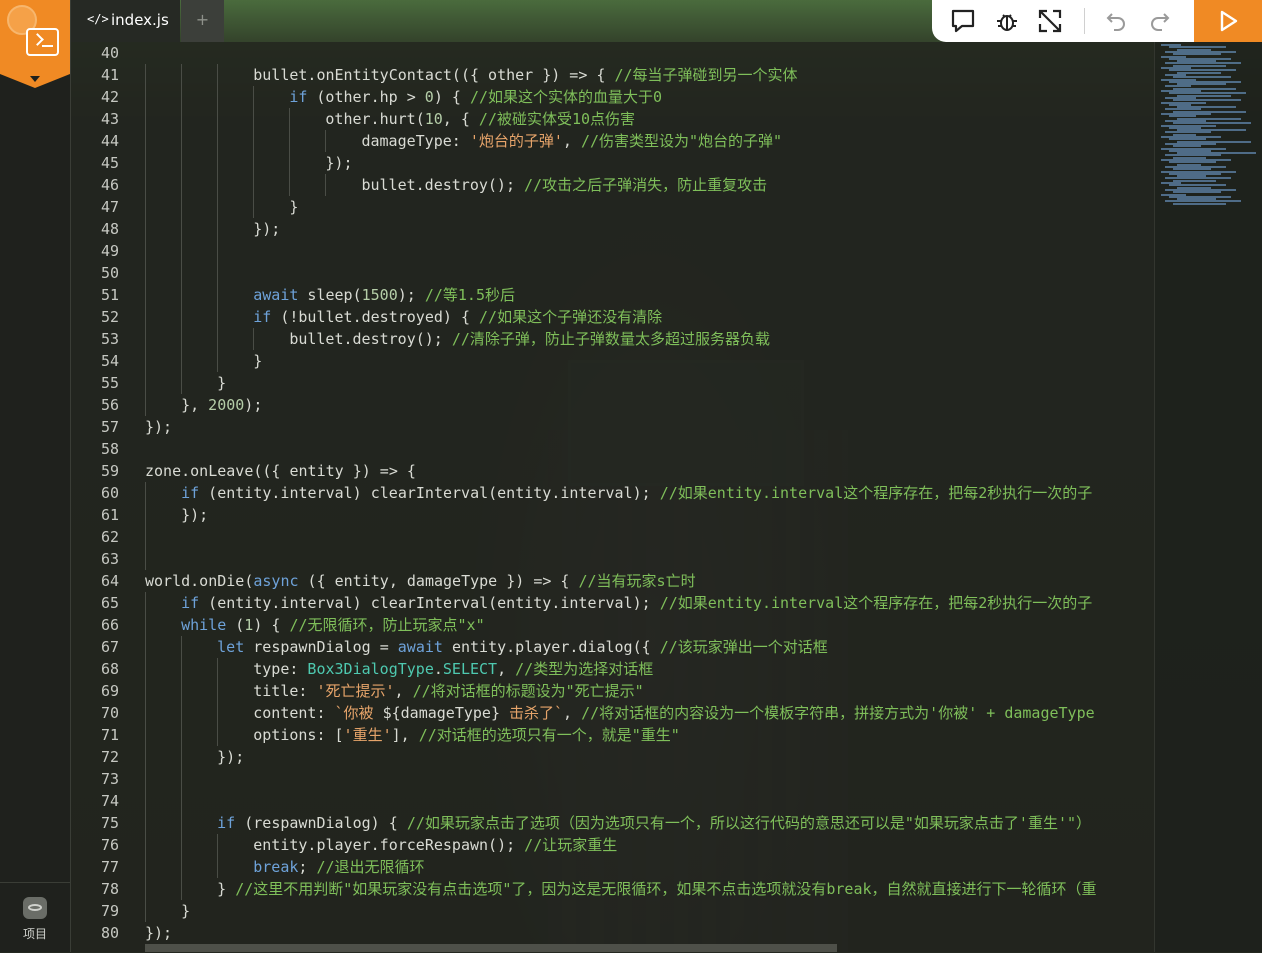  What do you see at coordinates (612, 537) in the screenshot?
I see `code-line: 62` at bounding box center [612, 537].